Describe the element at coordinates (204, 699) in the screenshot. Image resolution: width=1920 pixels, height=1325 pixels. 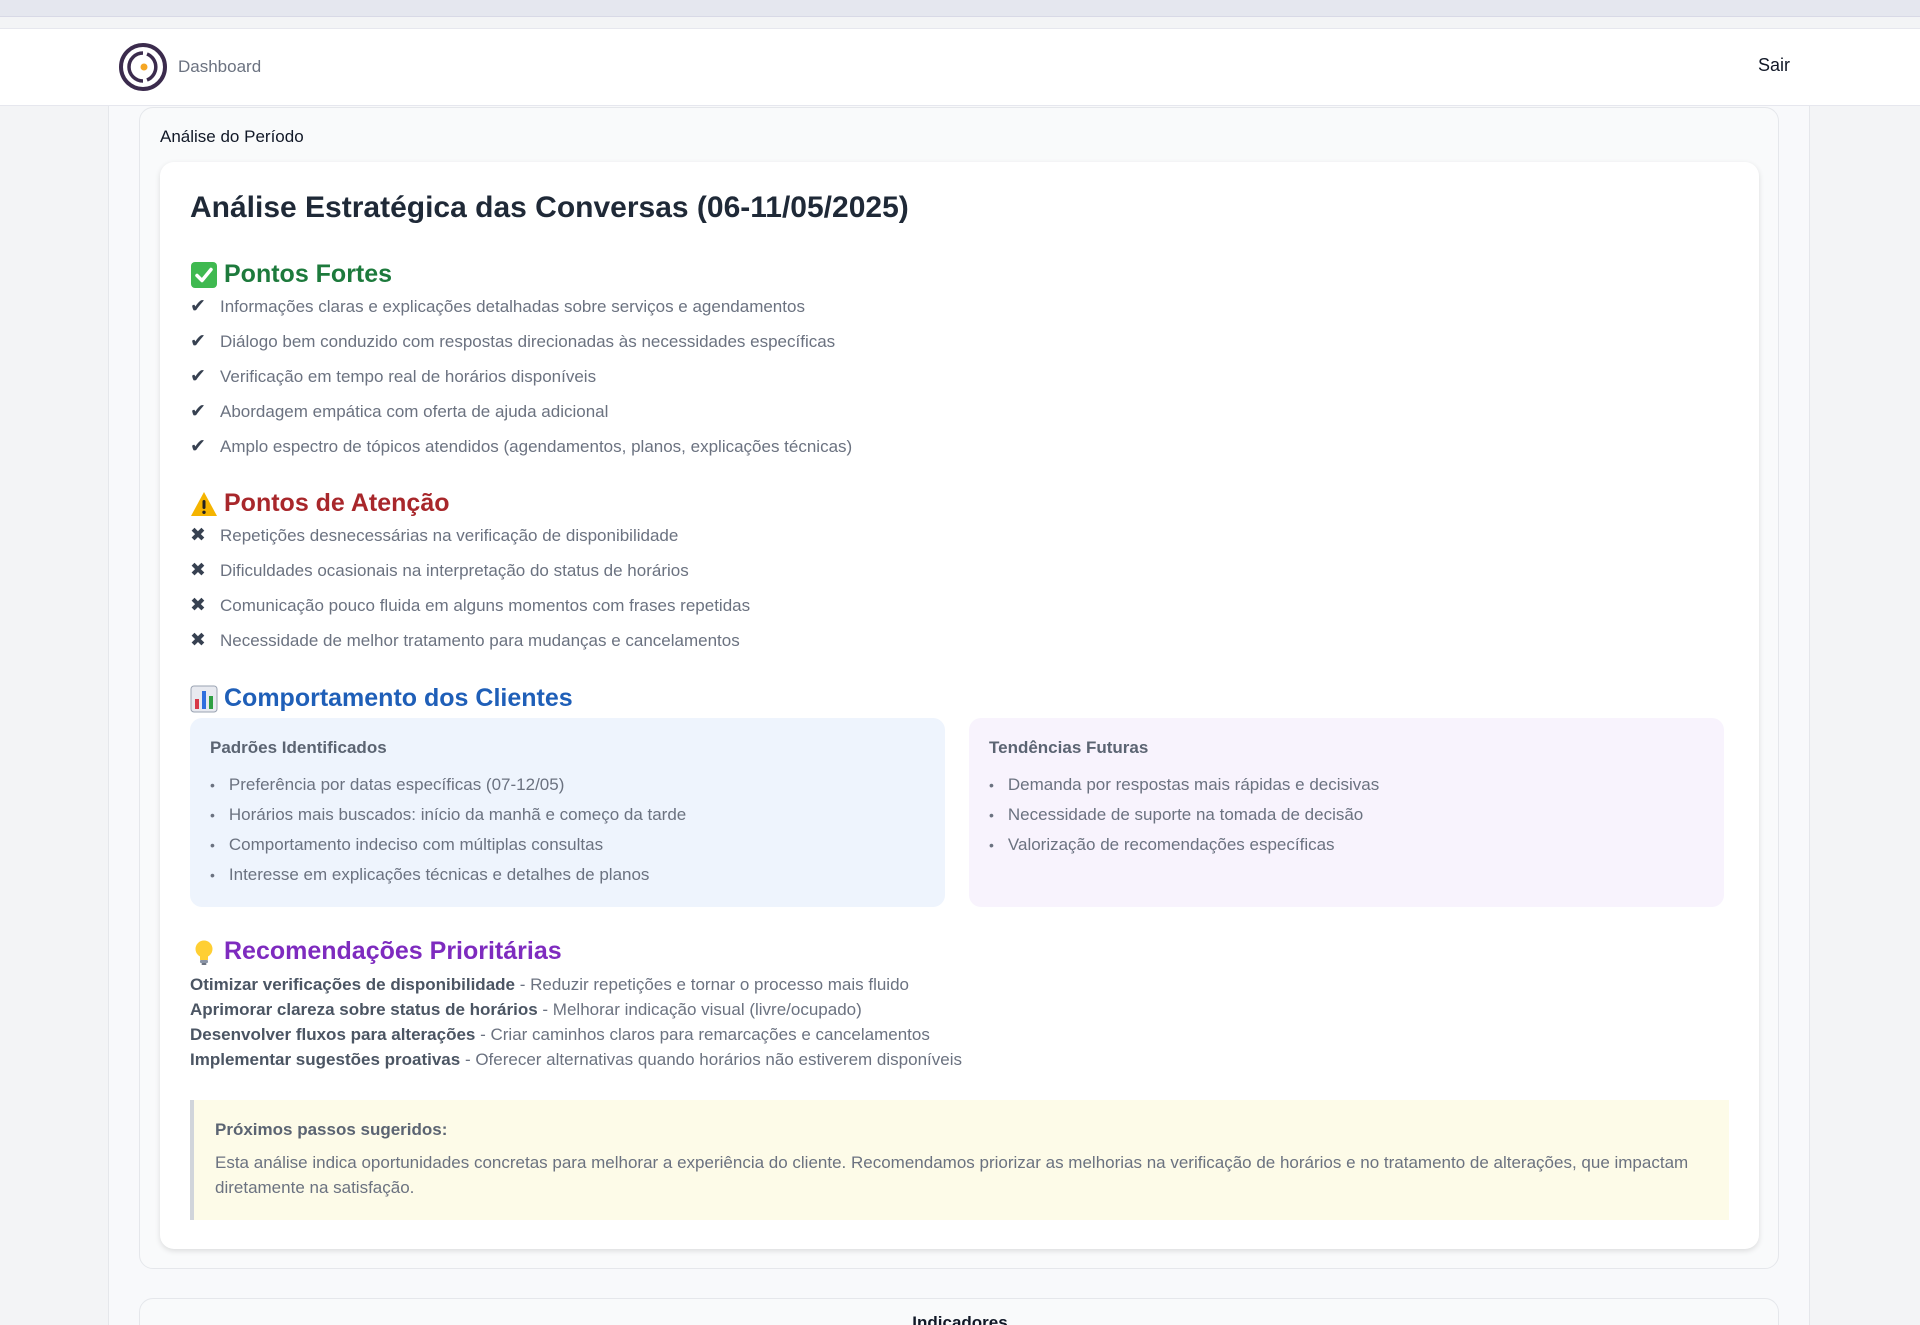
I see `bar-chart-icon` at that location.